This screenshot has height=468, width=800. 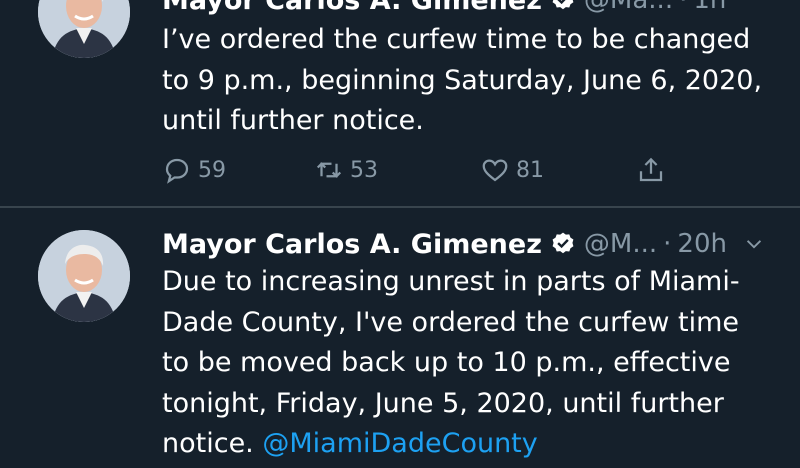 I want to click on tweet-header: Mayor Carlos A. Gimenez @M... · 20h, so click(x=472, y=244).